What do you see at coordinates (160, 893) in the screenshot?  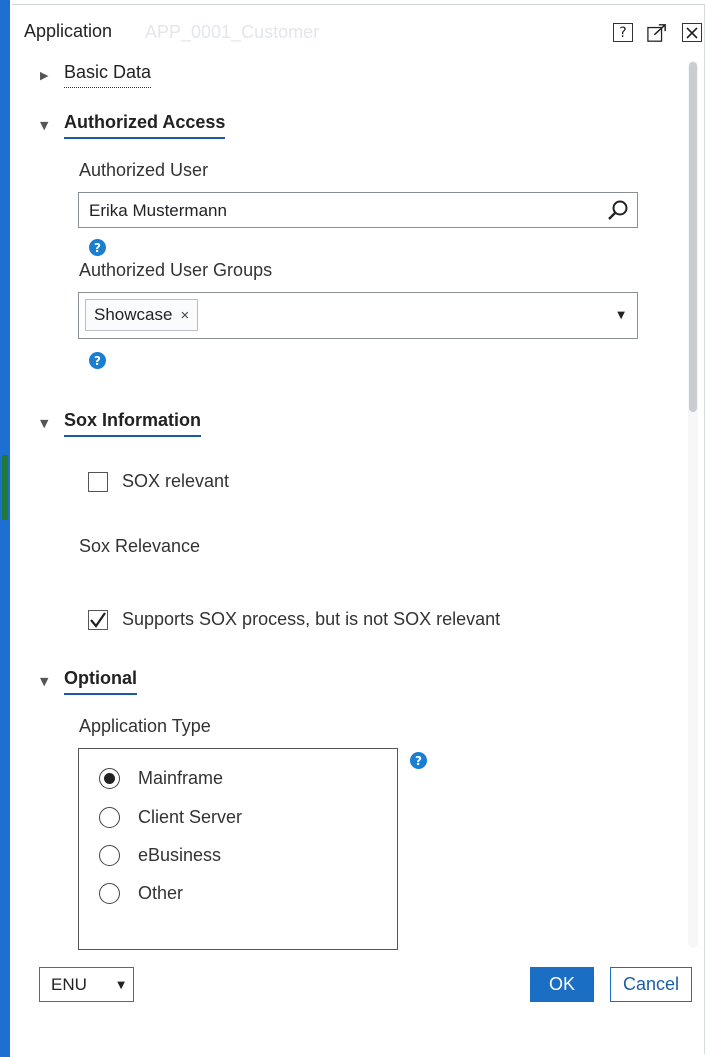 I see `radio-other-label: Other` at bounding box center [160, 893].